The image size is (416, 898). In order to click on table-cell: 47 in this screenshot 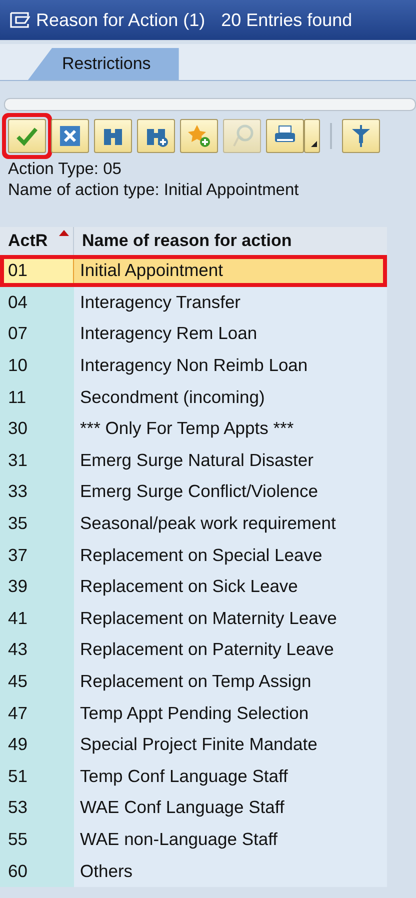, I will do `click(37, 713)`.